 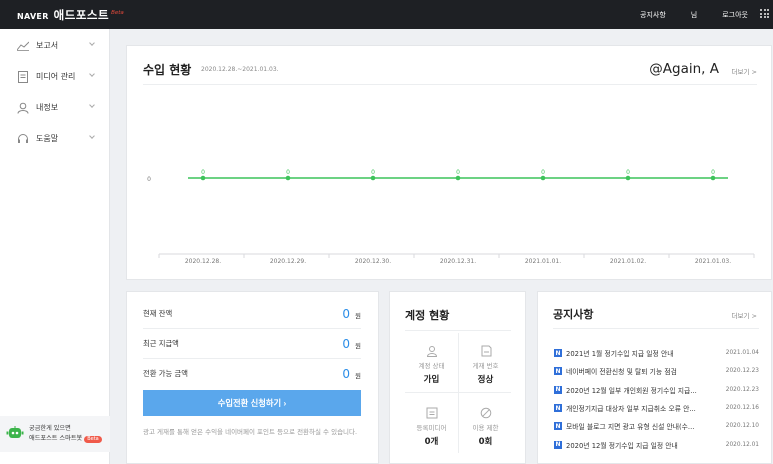 What do you see at coordinates (742, 371) in the screenshot?
I see `notice-item-date: 2020.12.23` at bounding box center [742, 371].